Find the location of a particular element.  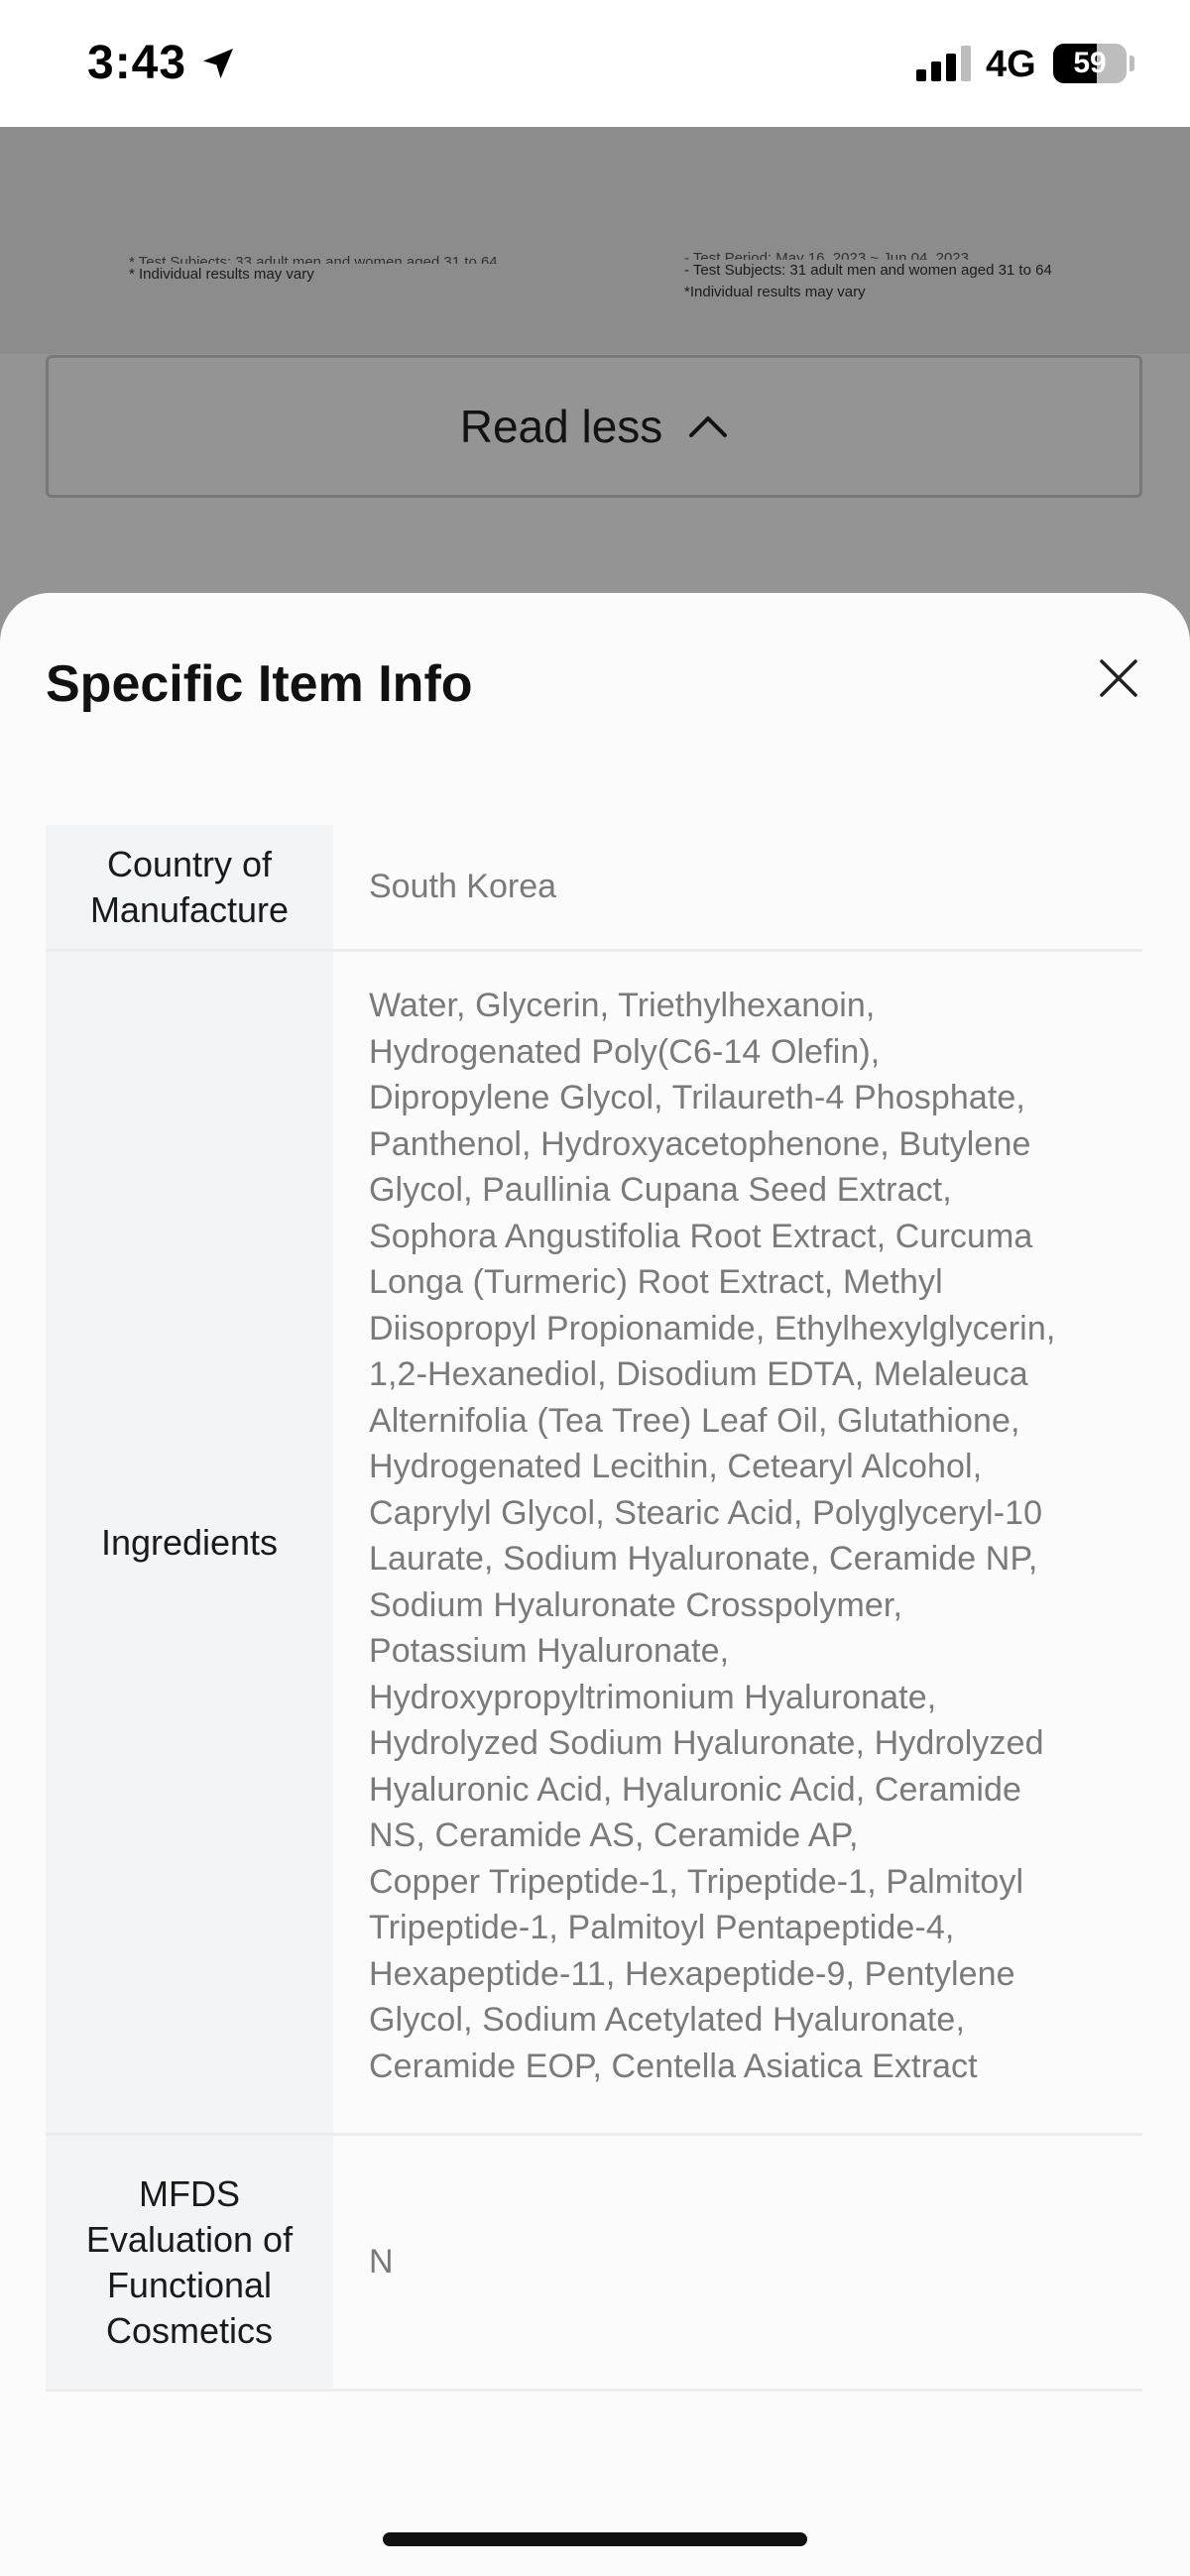

network-type: 4G is located at coordinates (1011, 64).